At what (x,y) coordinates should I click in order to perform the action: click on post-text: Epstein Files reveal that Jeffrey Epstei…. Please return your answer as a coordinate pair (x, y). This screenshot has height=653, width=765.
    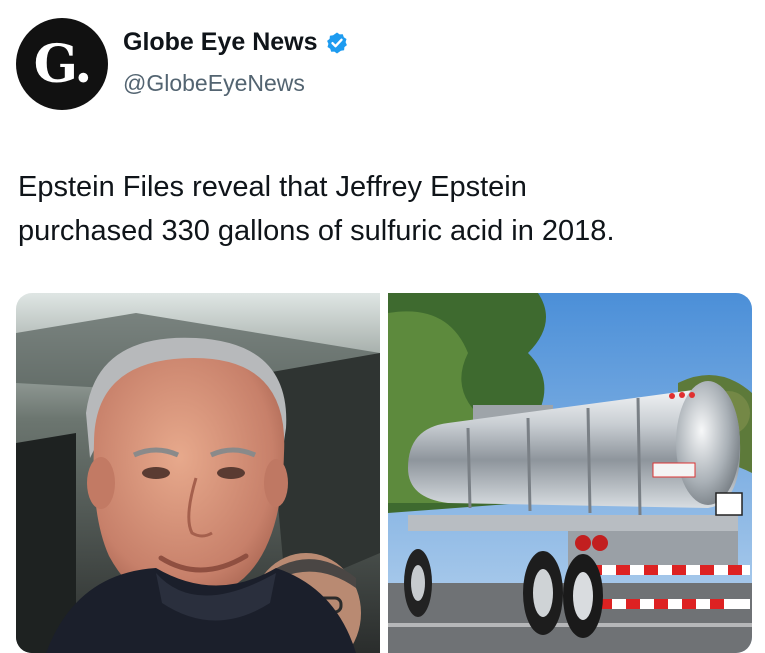
    Looking at the image, I should click on (383, 209).